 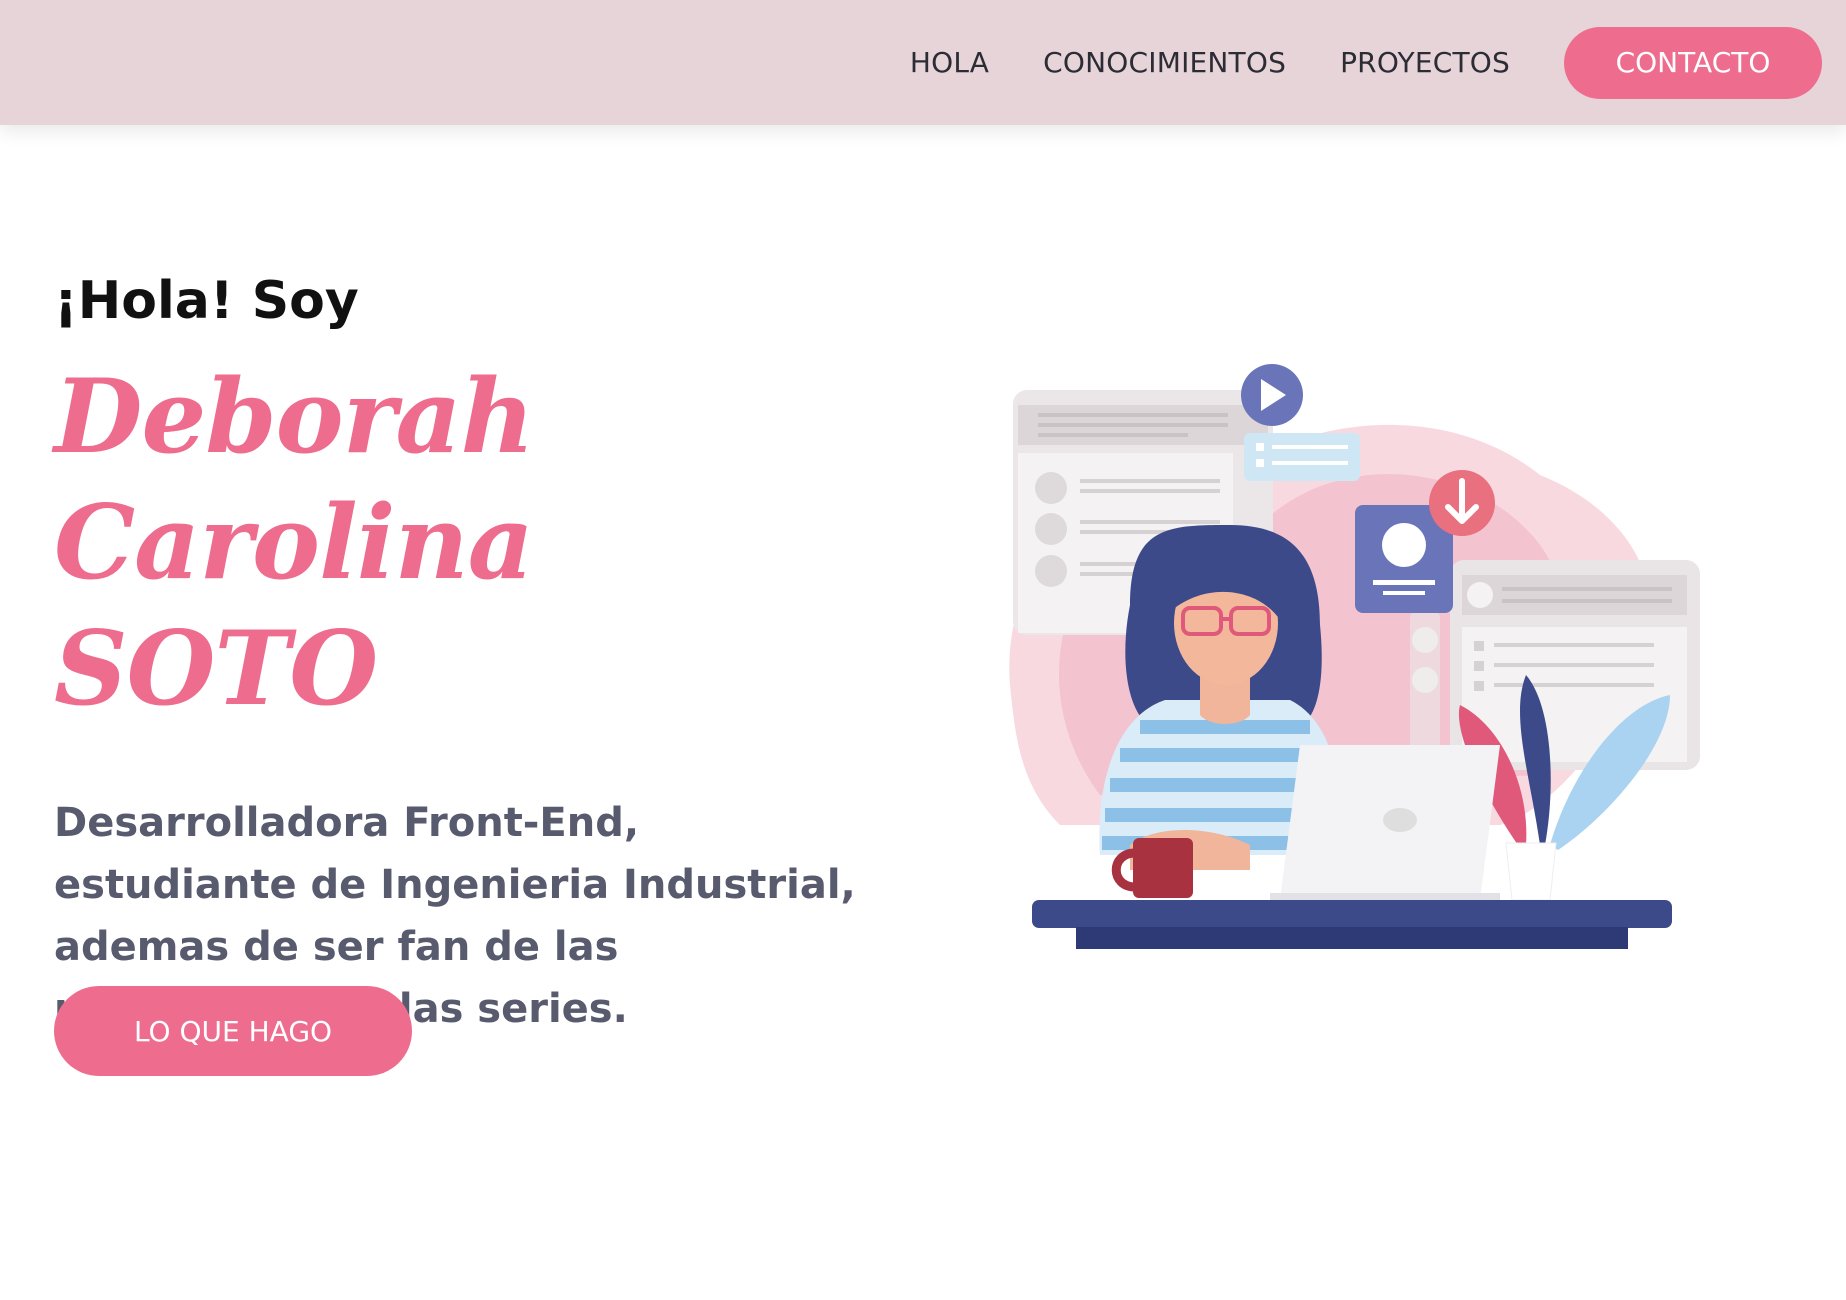 What do you see at coordinates (1272, 395) in the screenshot?
I see `play-icon` at bounding box center [1272, 395].